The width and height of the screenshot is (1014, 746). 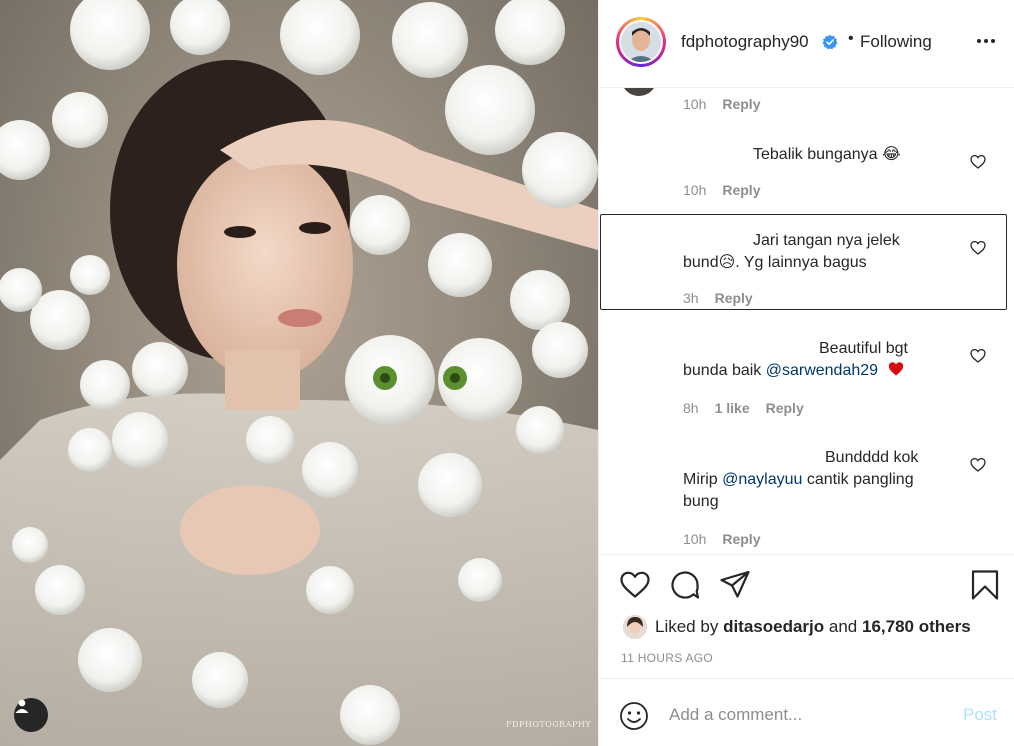 I want to click on comment-text: cantik pangling, so click(x=858, y=479).